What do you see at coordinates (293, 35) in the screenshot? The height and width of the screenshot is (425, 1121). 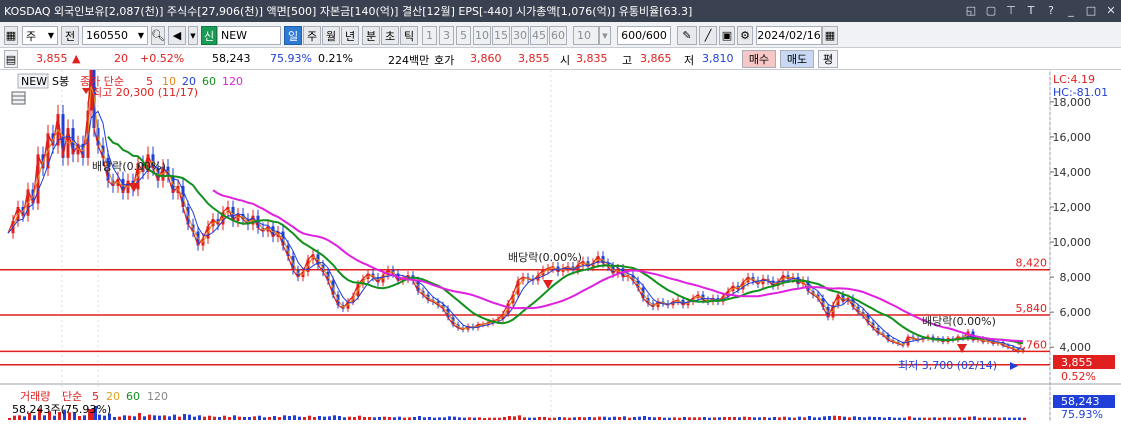 I see `period-day: 일` at bounding box center [293, 35].